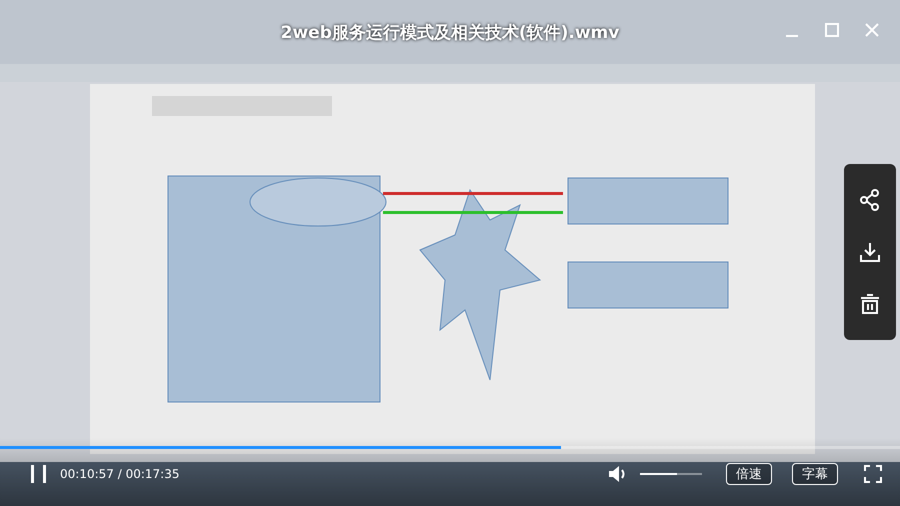  What do you see at coordinates (873, 474) in the screenshot?
I see `fullscreen-icon` at bounding box center [873, 474].